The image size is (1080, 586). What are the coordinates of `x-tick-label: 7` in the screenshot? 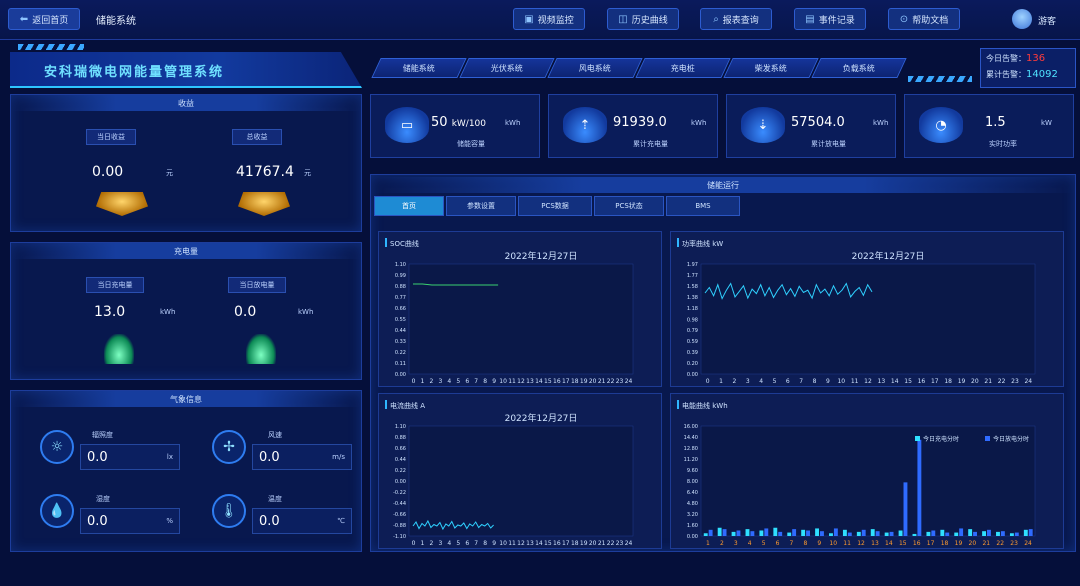 It's located at (801, 381).